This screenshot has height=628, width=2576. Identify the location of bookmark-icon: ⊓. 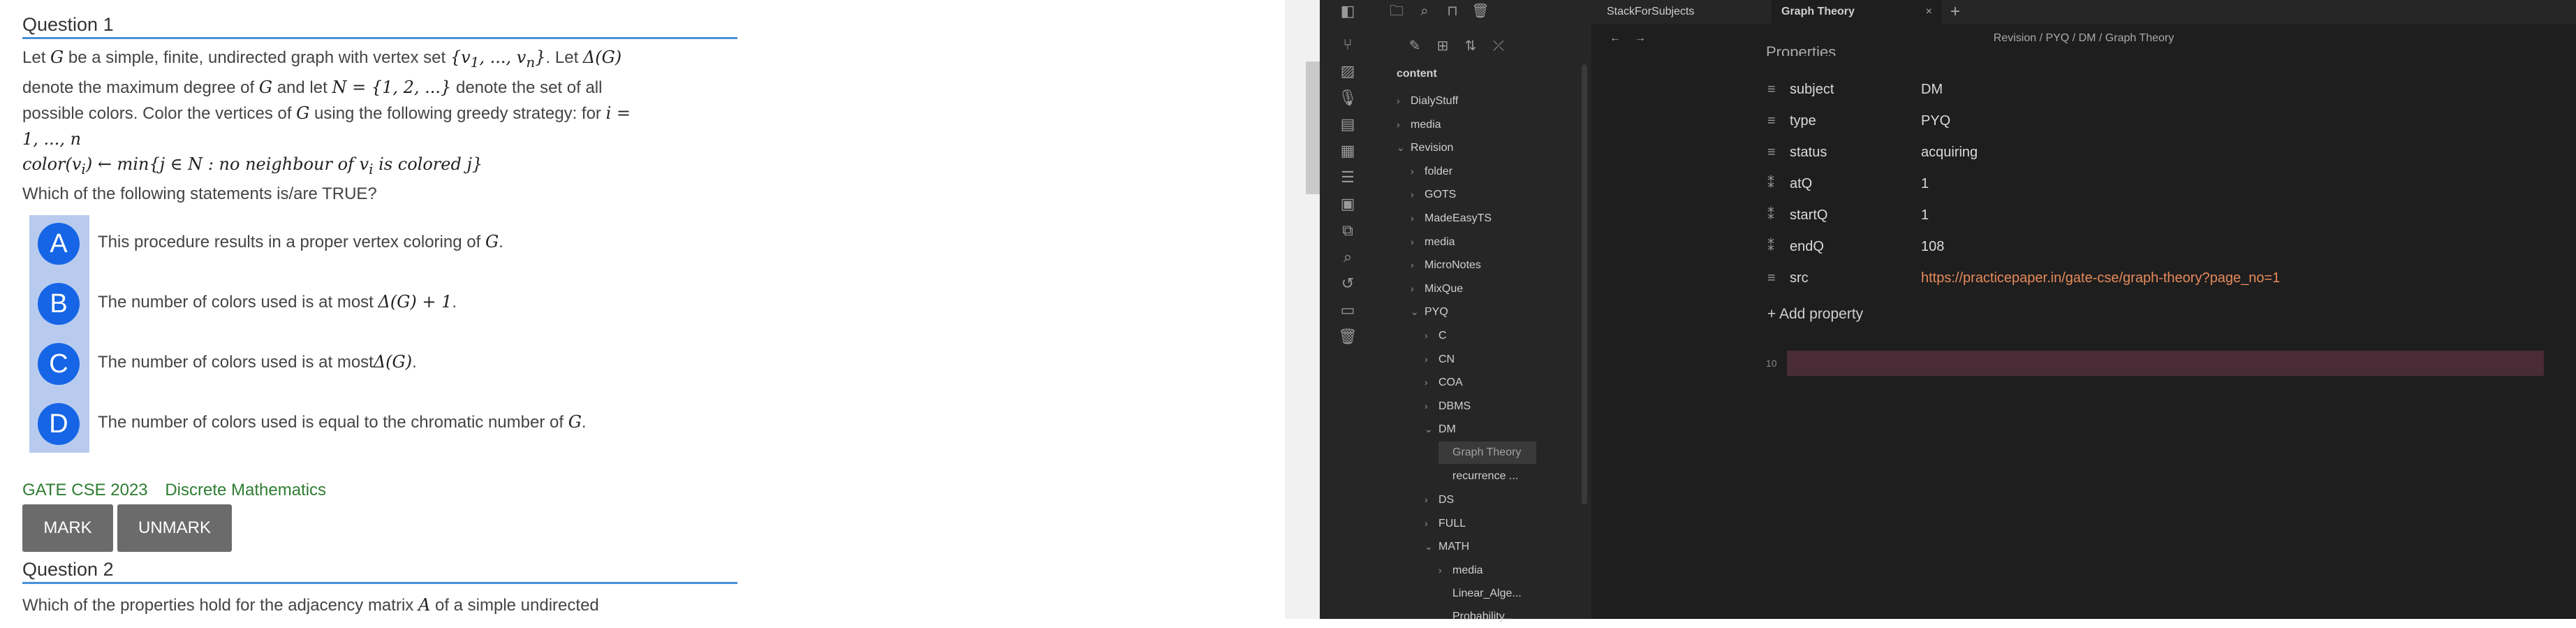
(1452, 11).